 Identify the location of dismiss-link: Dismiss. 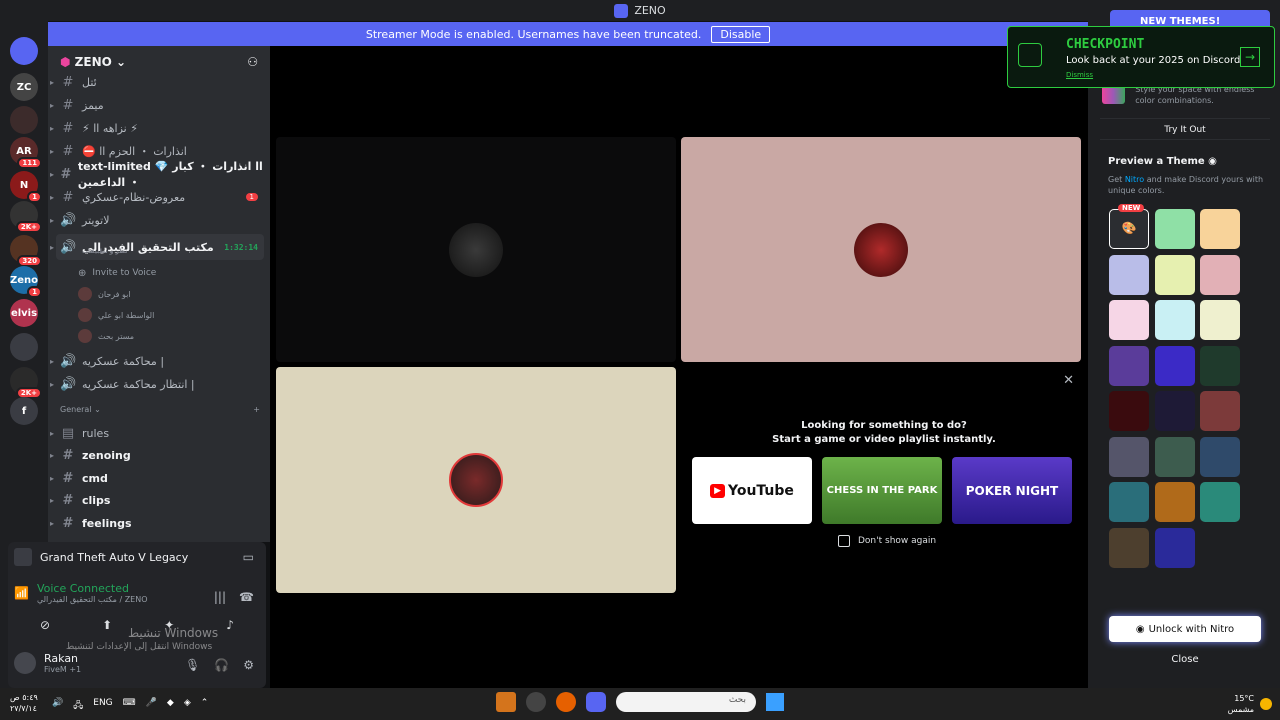
(1079, 75).